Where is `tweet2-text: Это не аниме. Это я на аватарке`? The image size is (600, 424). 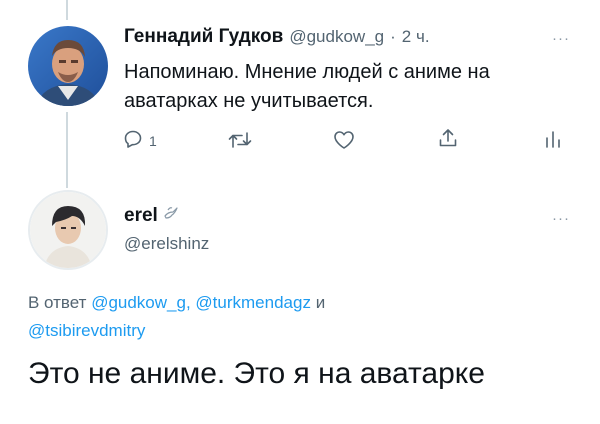 tweet2-text: Это не аниме. Это я на аватарке is located at coordinates (256, 373).